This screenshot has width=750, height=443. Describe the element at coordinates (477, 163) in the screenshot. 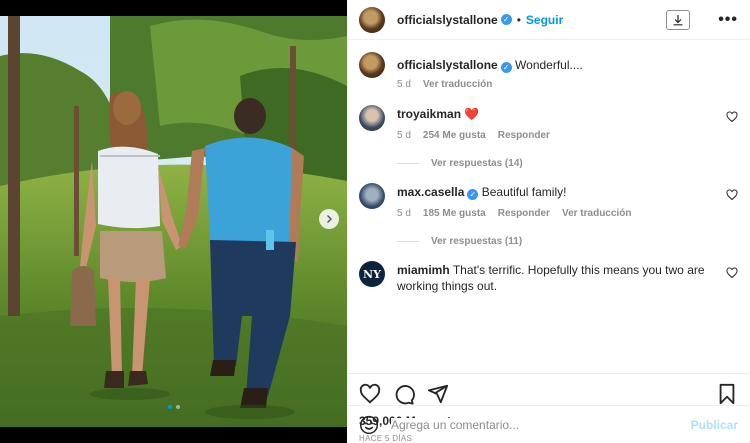

I see `view-replies-label: Ver respuestas (14)` at that location.